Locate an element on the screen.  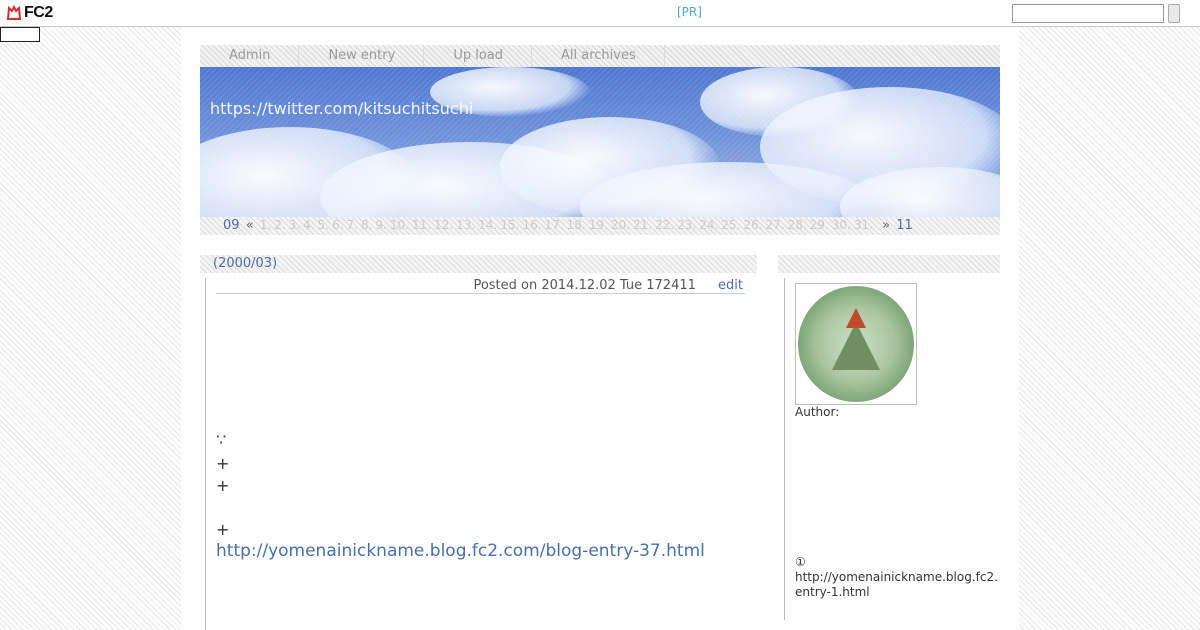
calendar-day: 7. is located at coordinates (352, 225).